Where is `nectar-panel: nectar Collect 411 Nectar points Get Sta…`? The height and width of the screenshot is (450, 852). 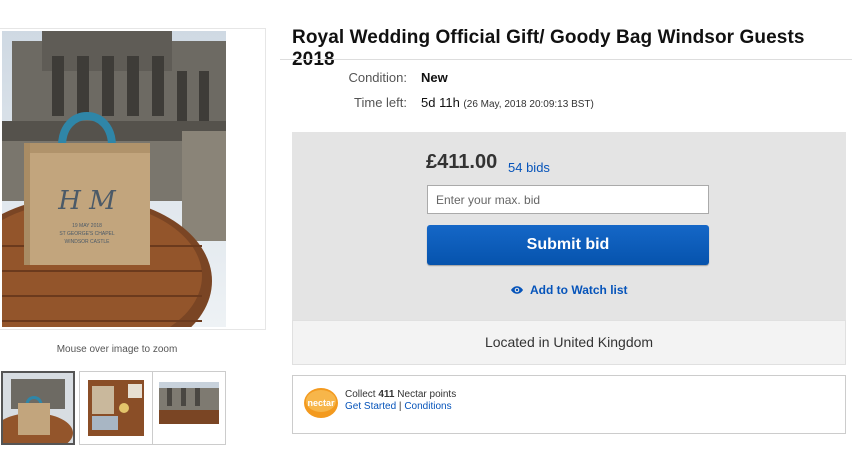 nectar-panel: nectar Collect 411 Nectar points Get Sta… is located at coordinates (569, 404).